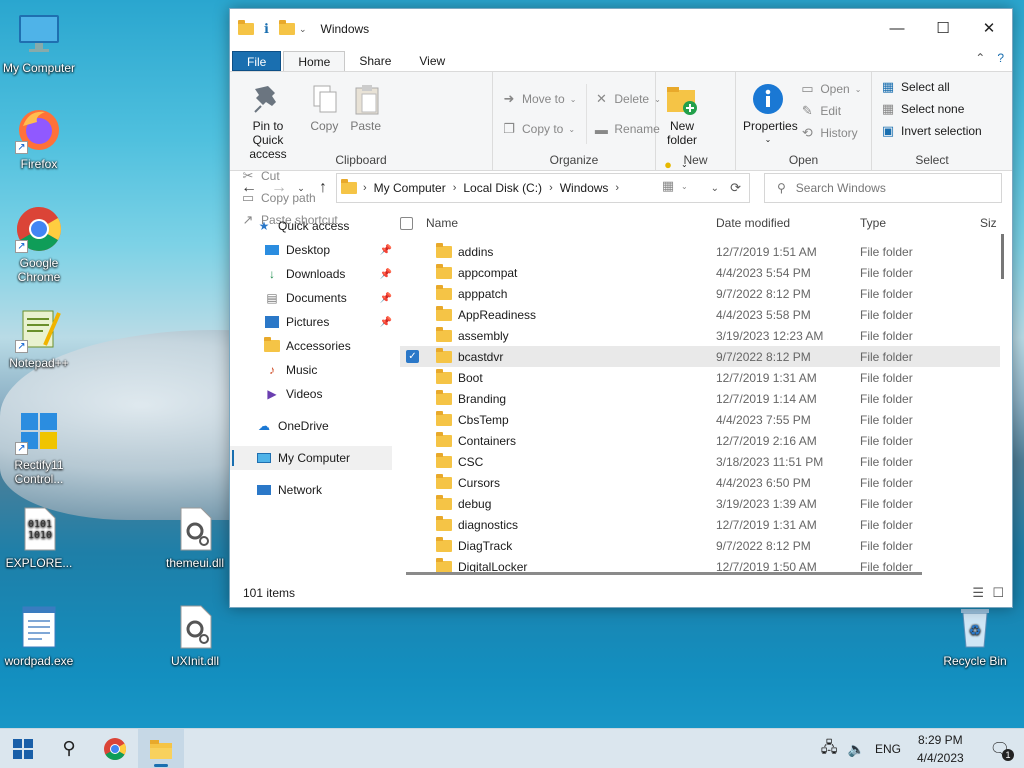 This screenshot has width=1024, height=768. I want to click on nav-videos: ▶ Videos, so click(311, 394).